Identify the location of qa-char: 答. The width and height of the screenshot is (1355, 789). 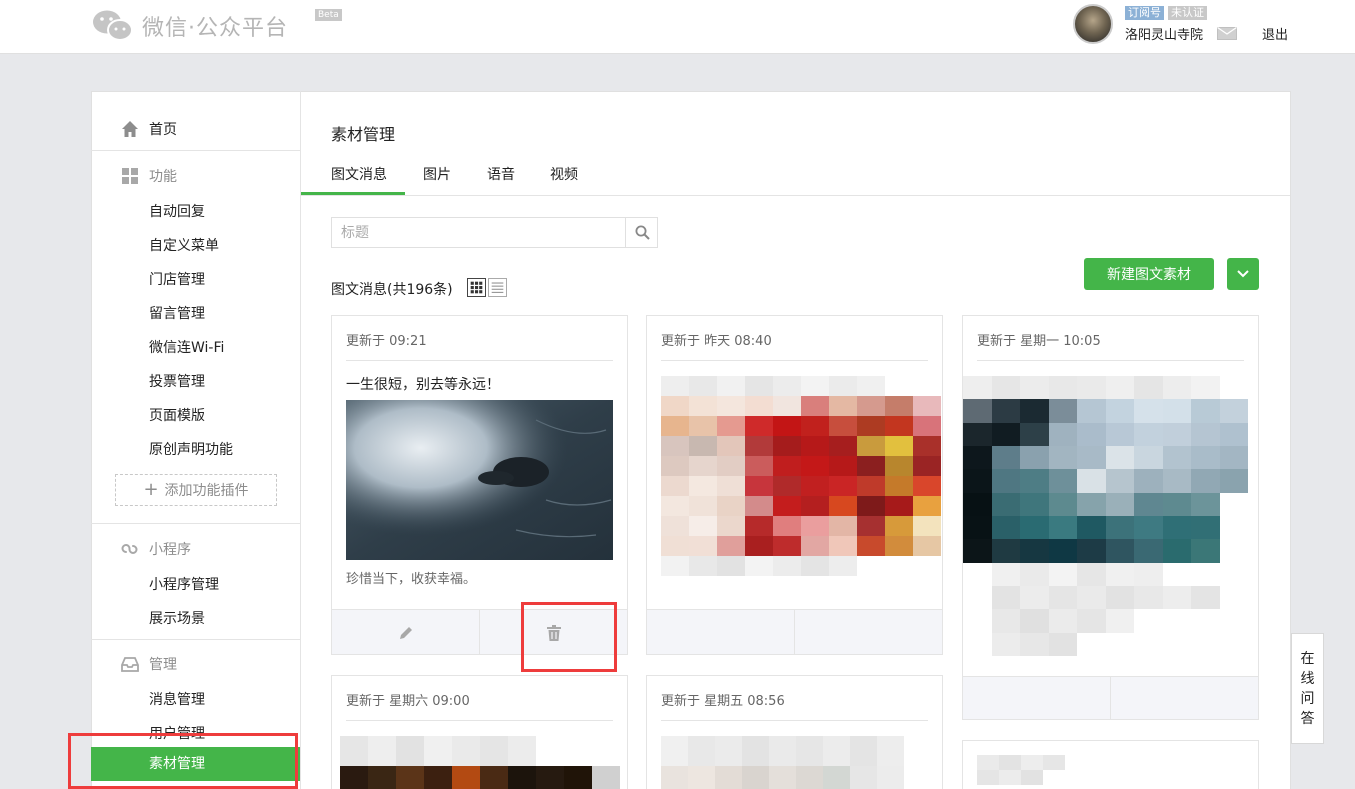
(1307, 718).